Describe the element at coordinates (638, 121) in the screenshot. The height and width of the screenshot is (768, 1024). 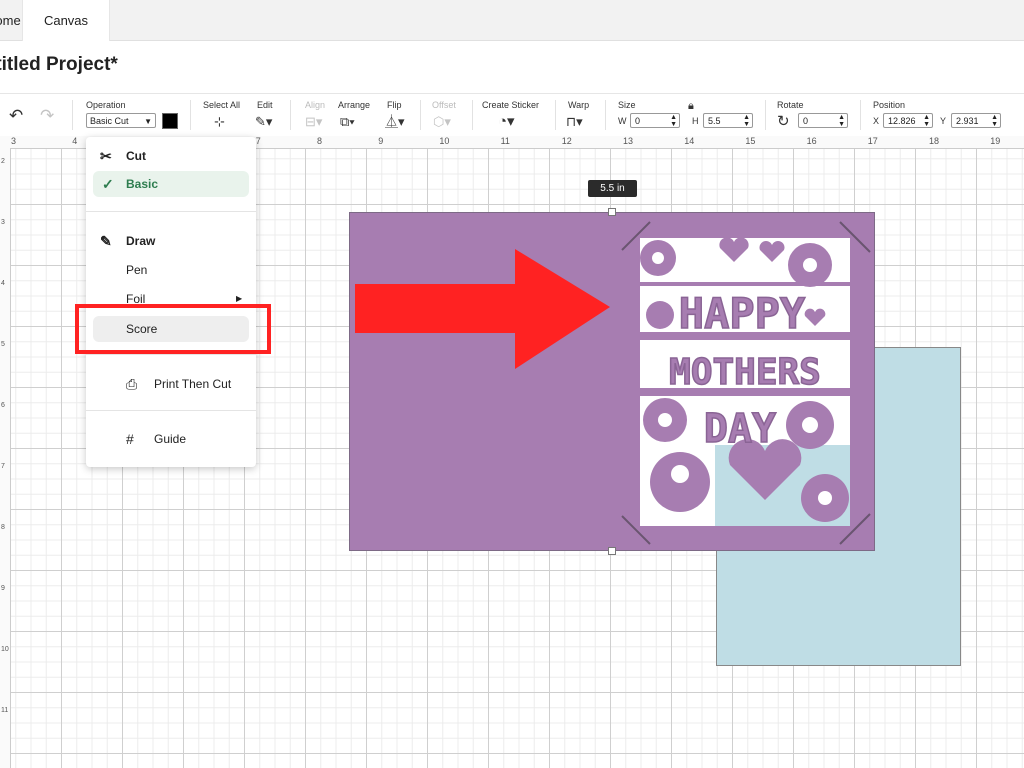
I see `width-value: 0` at that location.